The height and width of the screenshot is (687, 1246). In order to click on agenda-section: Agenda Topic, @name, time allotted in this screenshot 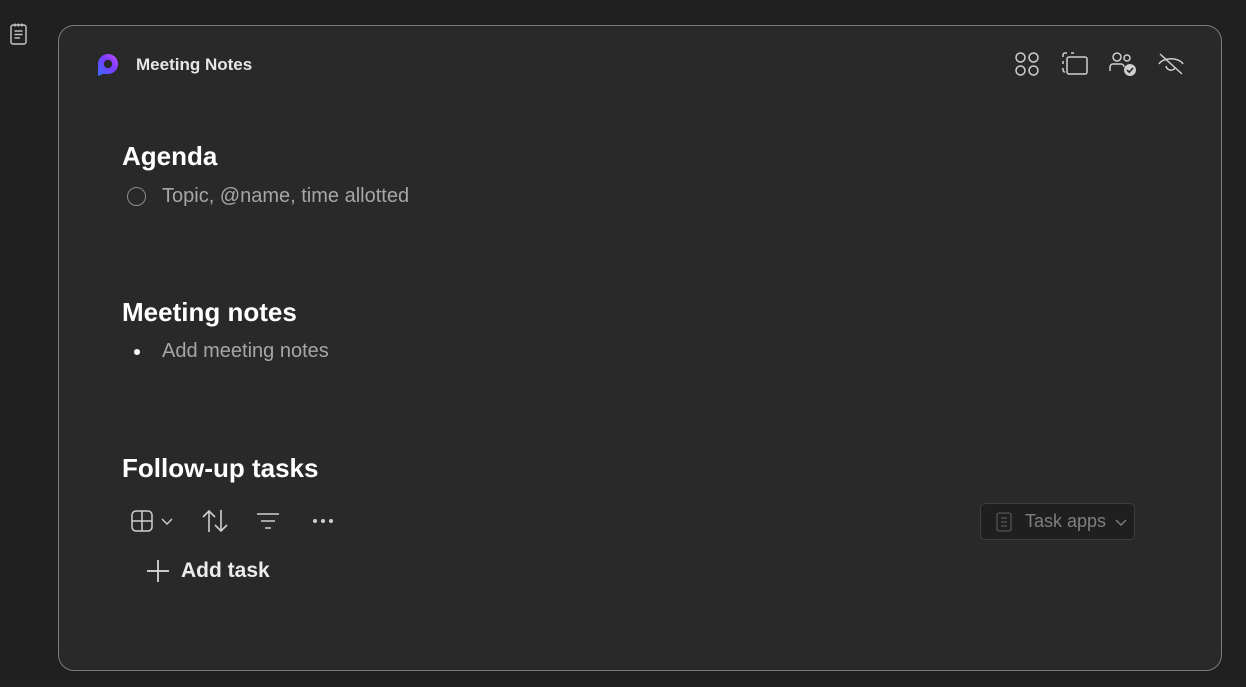, I will do `click(265, 174)`.